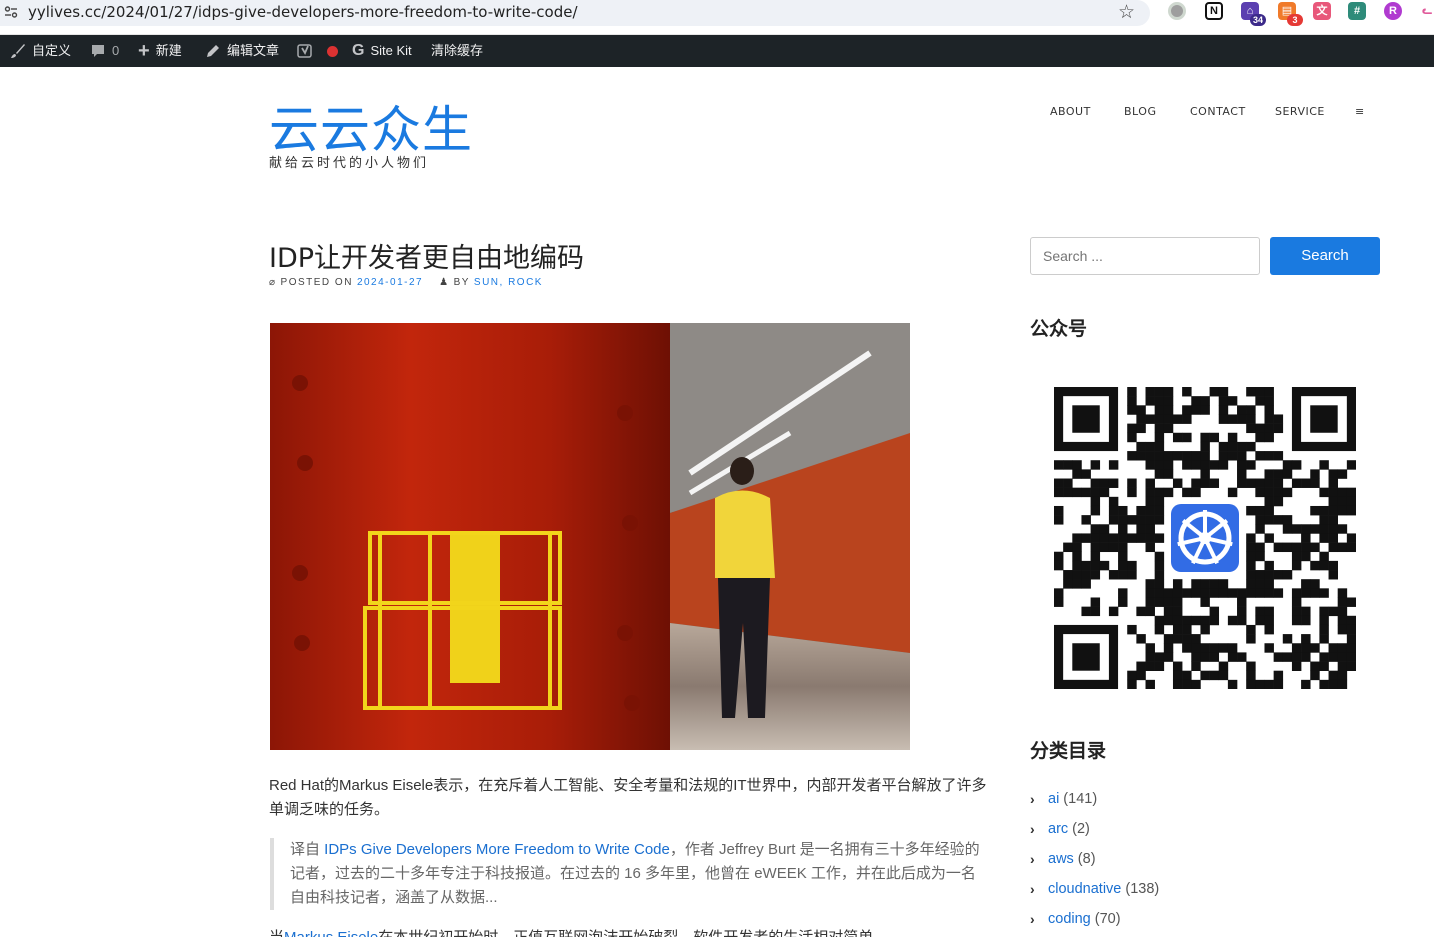 This screenshot has width=1434, height=937. I want to click on category-link: coding, so click(1069, 919).